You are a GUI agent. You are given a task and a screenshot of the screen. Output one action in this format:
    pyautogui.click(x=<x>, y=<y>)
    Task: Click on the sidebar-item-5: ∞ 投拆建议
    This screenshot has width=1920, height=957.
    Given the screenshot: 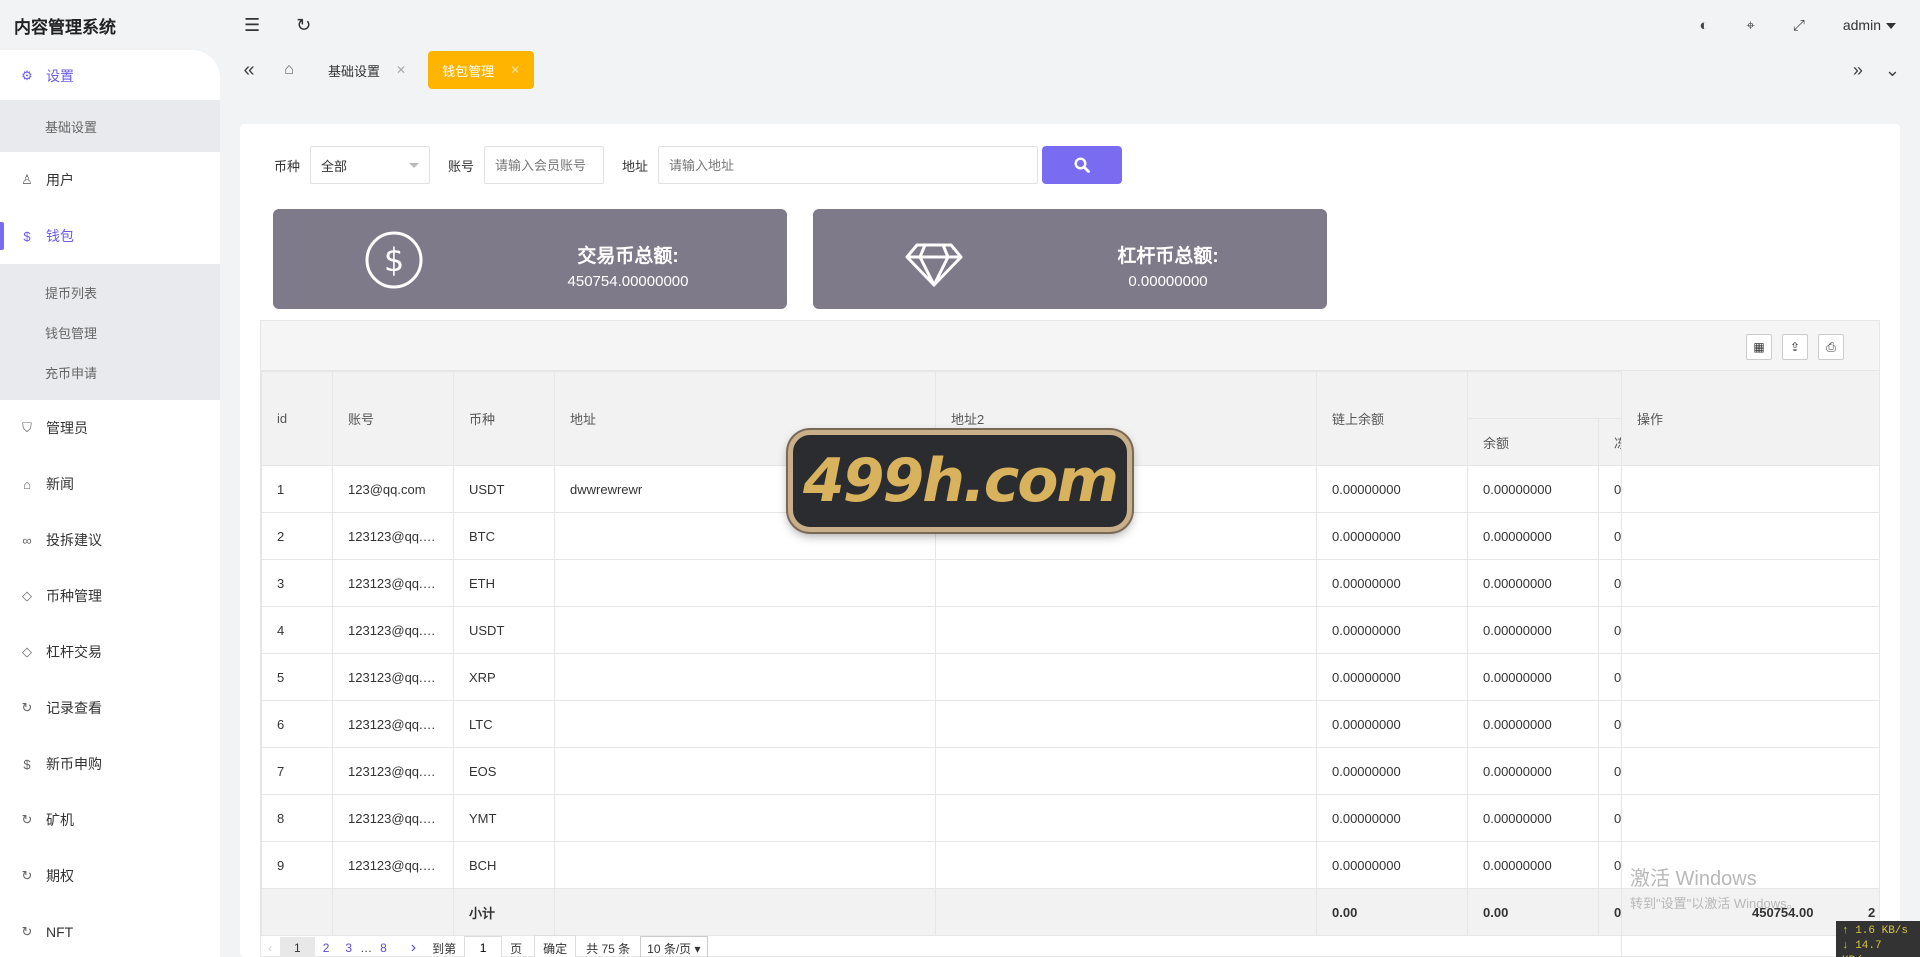 What is the action you would take?
    pyautogui.click(x=110, y=540)
    